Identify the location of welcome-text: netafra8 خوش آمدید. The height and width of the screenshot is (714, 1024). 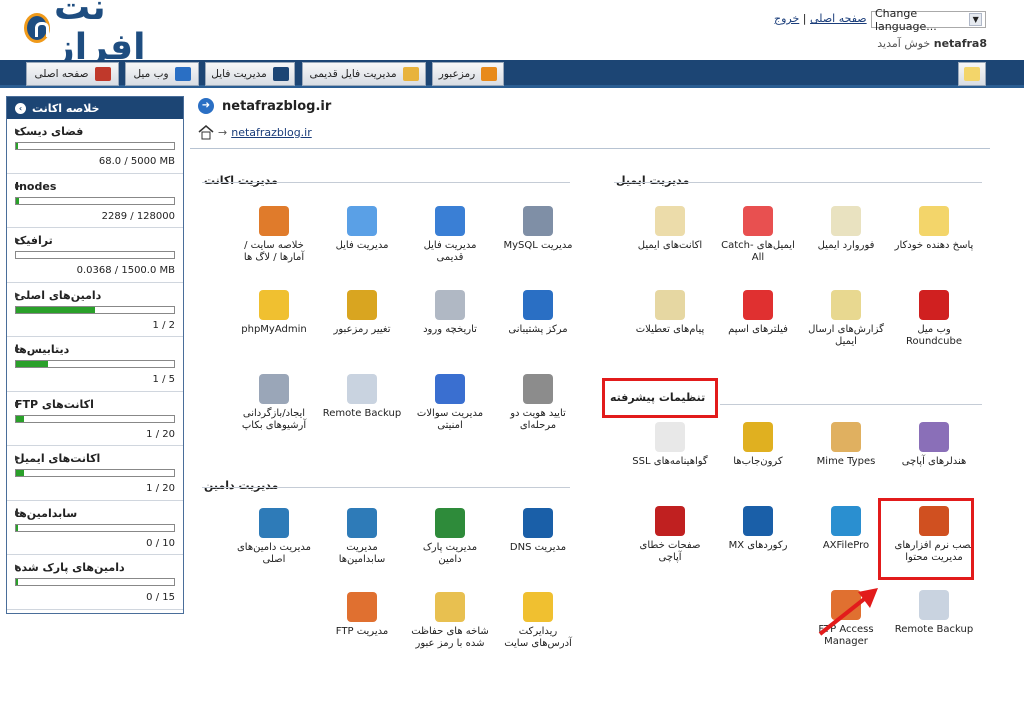
(918, 43).